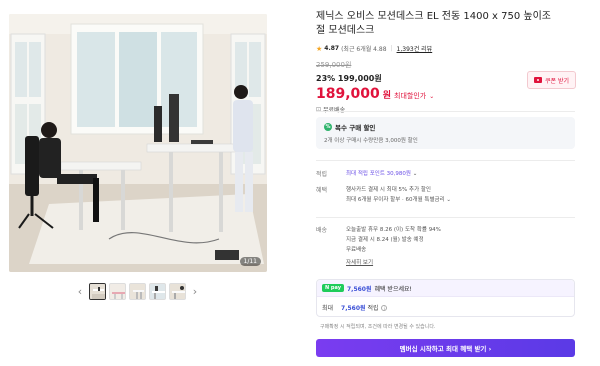  What do you see at coordinates (371, 141) in the screenshot?
I see `promo-description: 2개 이상 구매시 수량만큼 3,000원 할인` at bounding box center [371, 141].